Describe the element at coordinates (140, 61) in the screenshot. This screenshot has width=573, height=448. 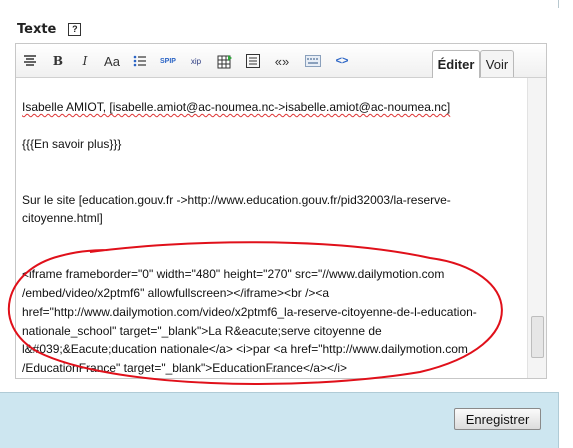
I see `bullet-list-icon` at that location.